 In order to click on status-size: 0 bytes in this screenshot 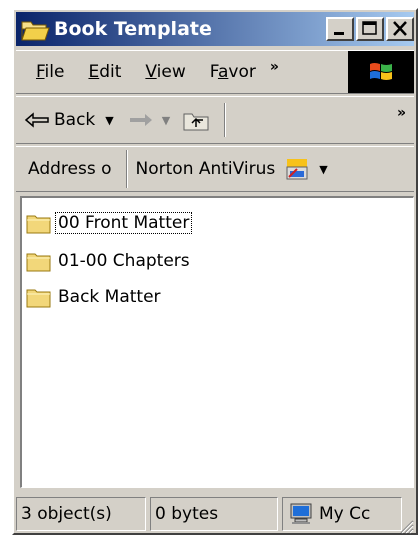, I will do `click(214, 514)`.